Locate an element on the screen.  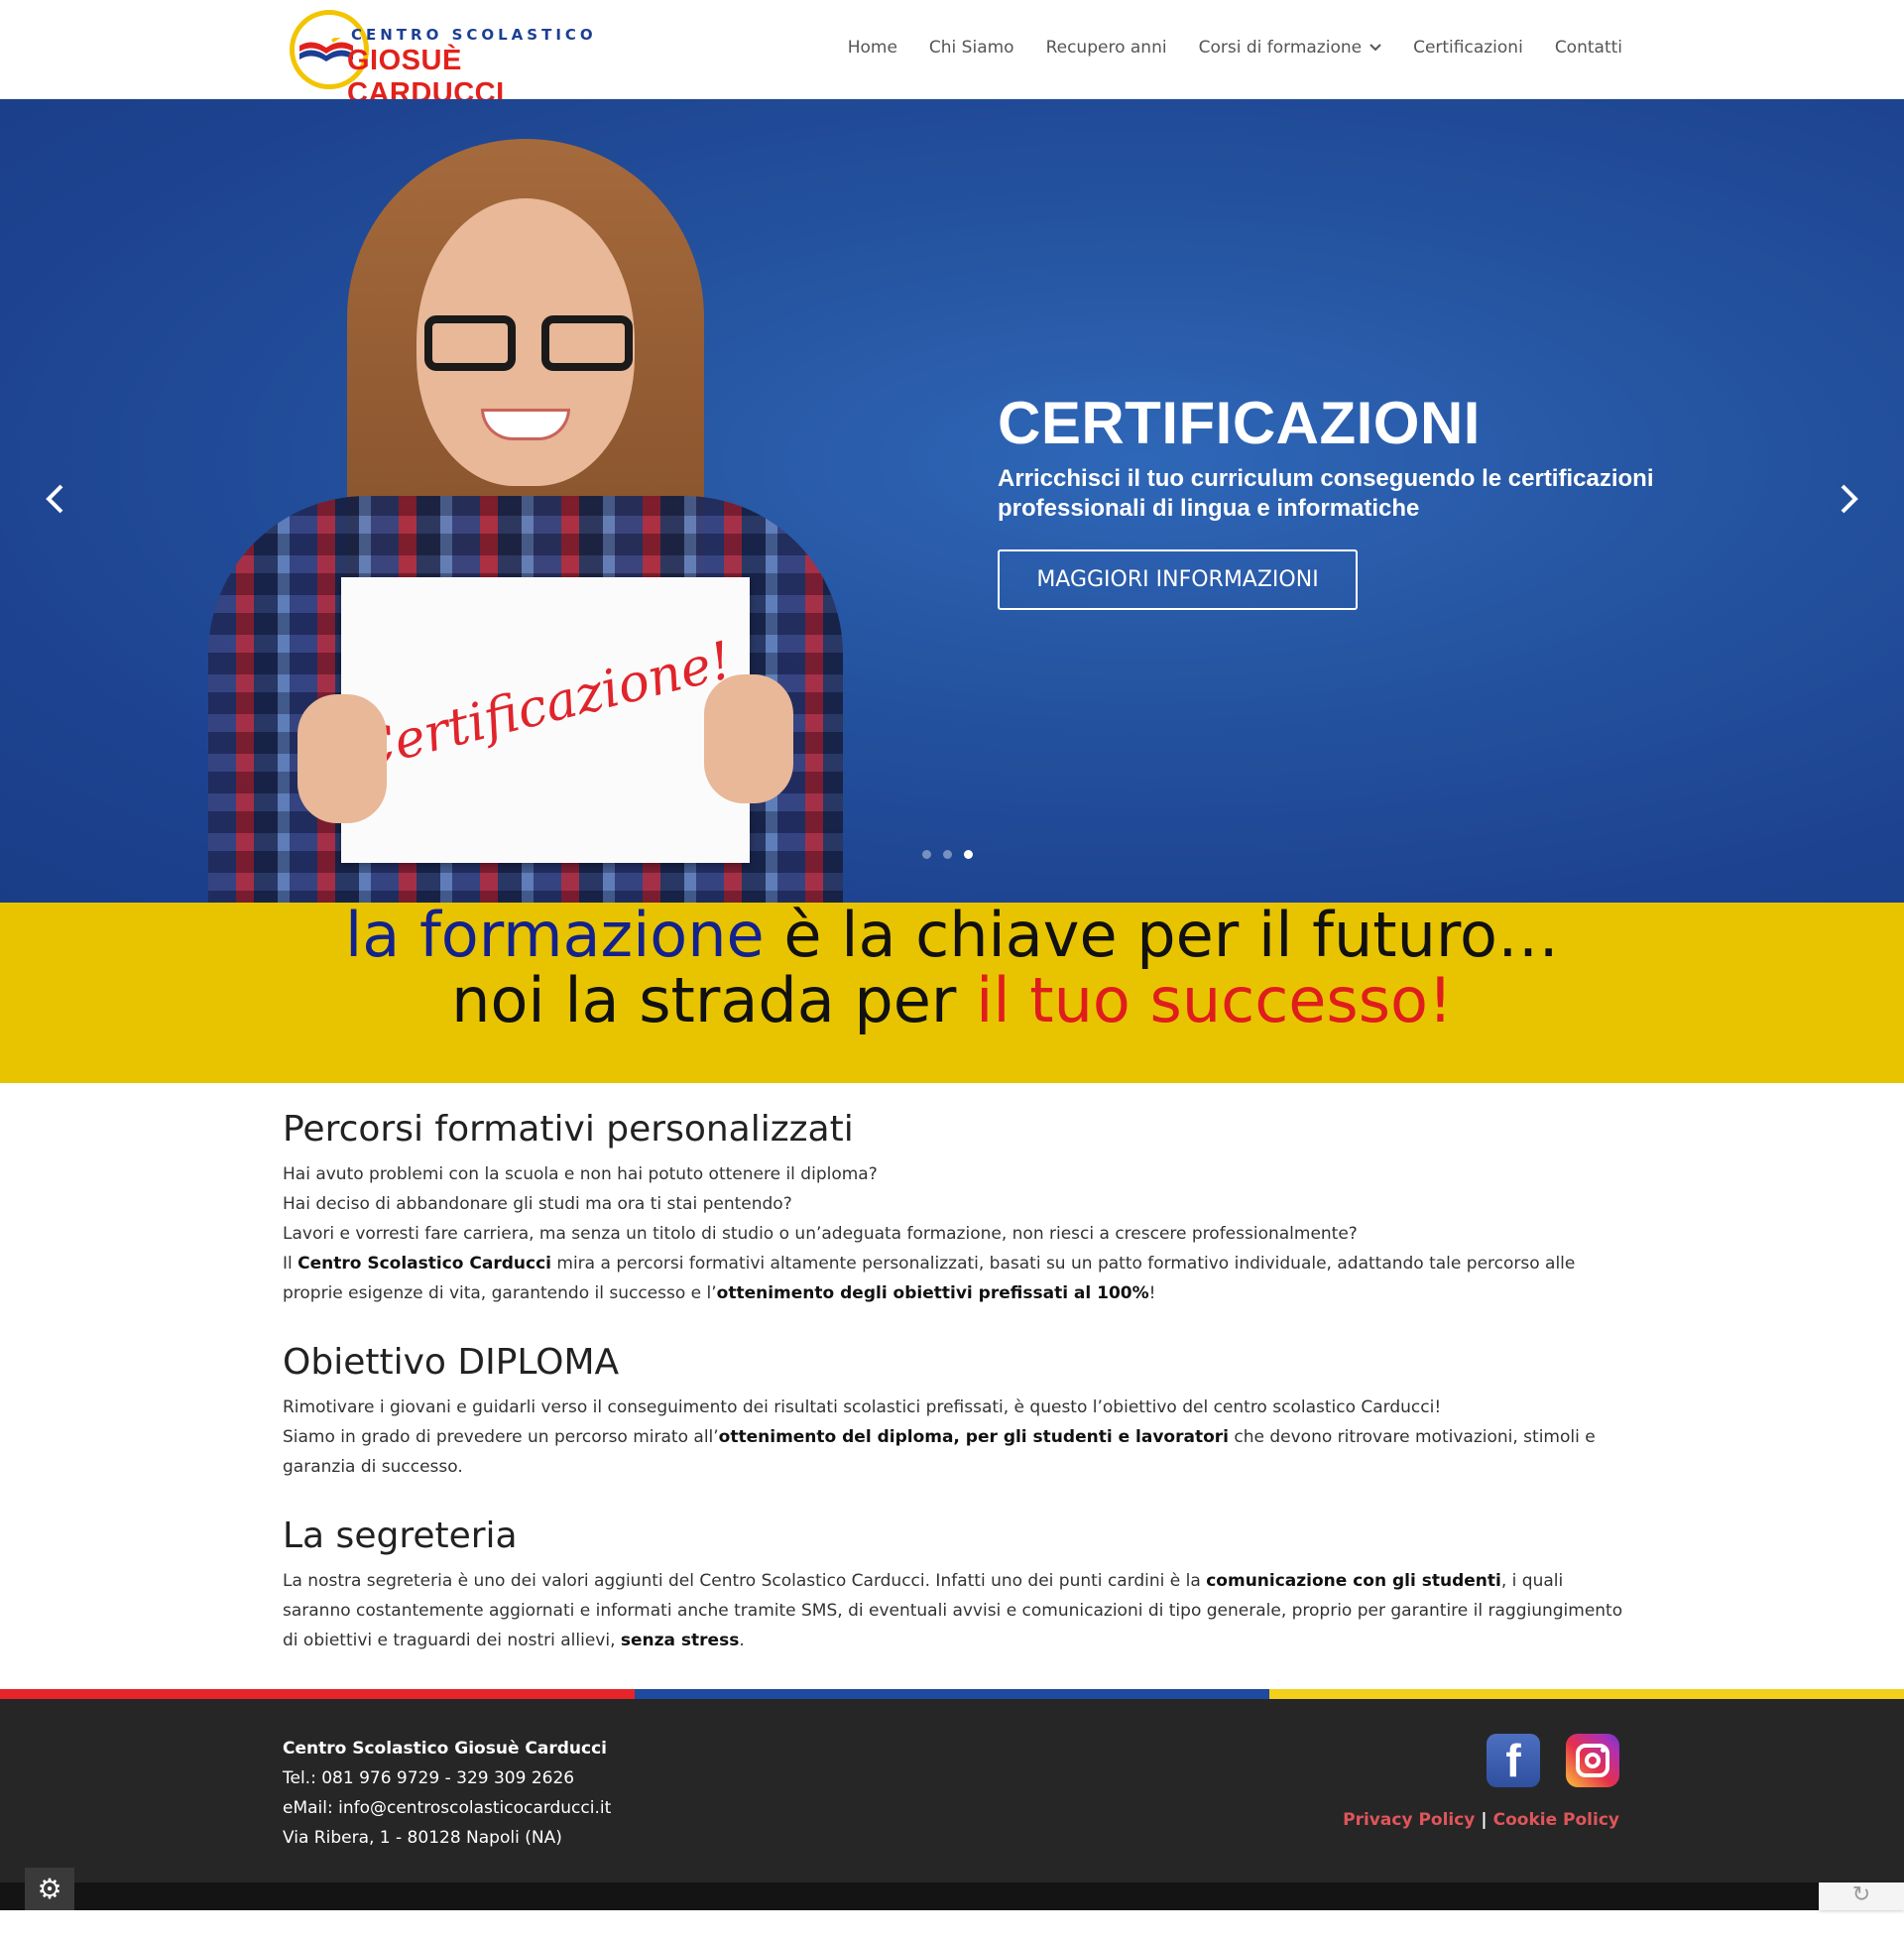
text-bold: senza stress is located at coordinates (680, 1640).